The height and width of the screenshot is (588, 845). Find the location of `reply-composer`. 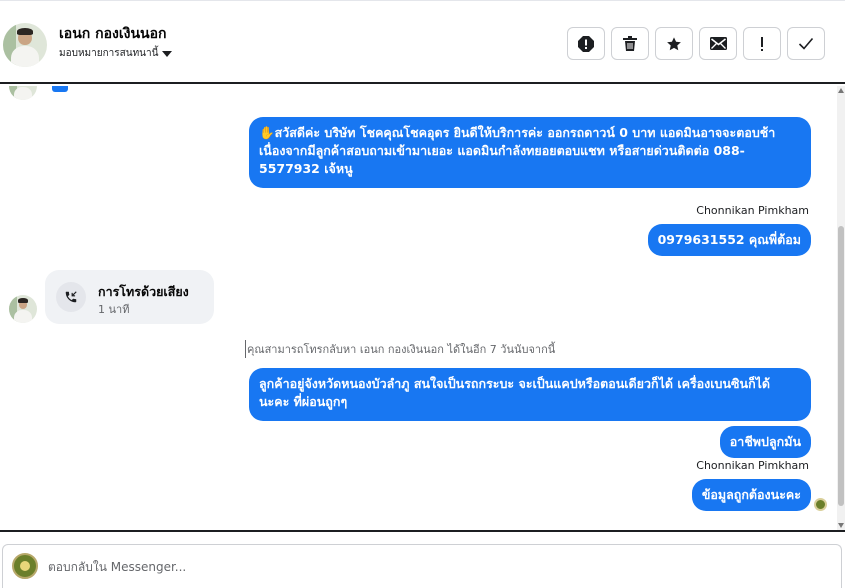

reply-composer is located at coordinates (422, 566).